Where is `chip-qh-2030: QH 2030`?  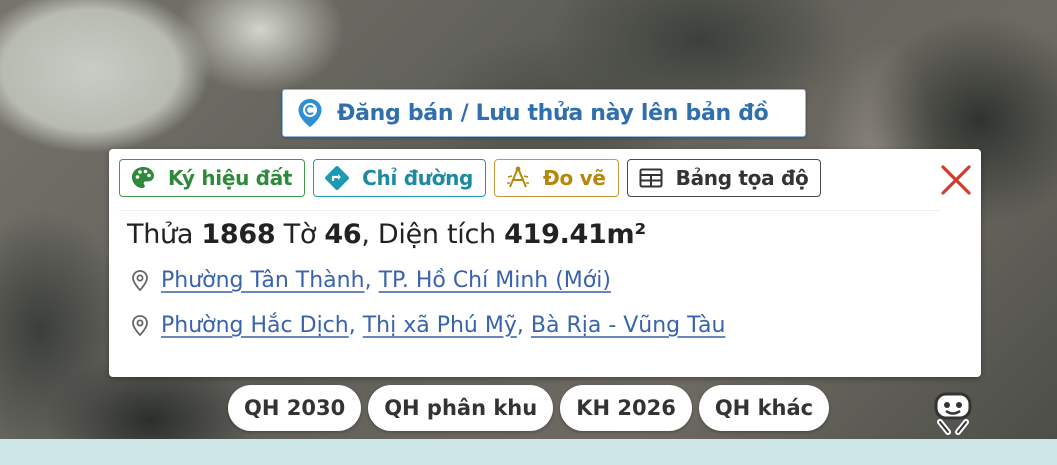 chip-qh-2030: QH 2030 is located at coordinates (295, 408).